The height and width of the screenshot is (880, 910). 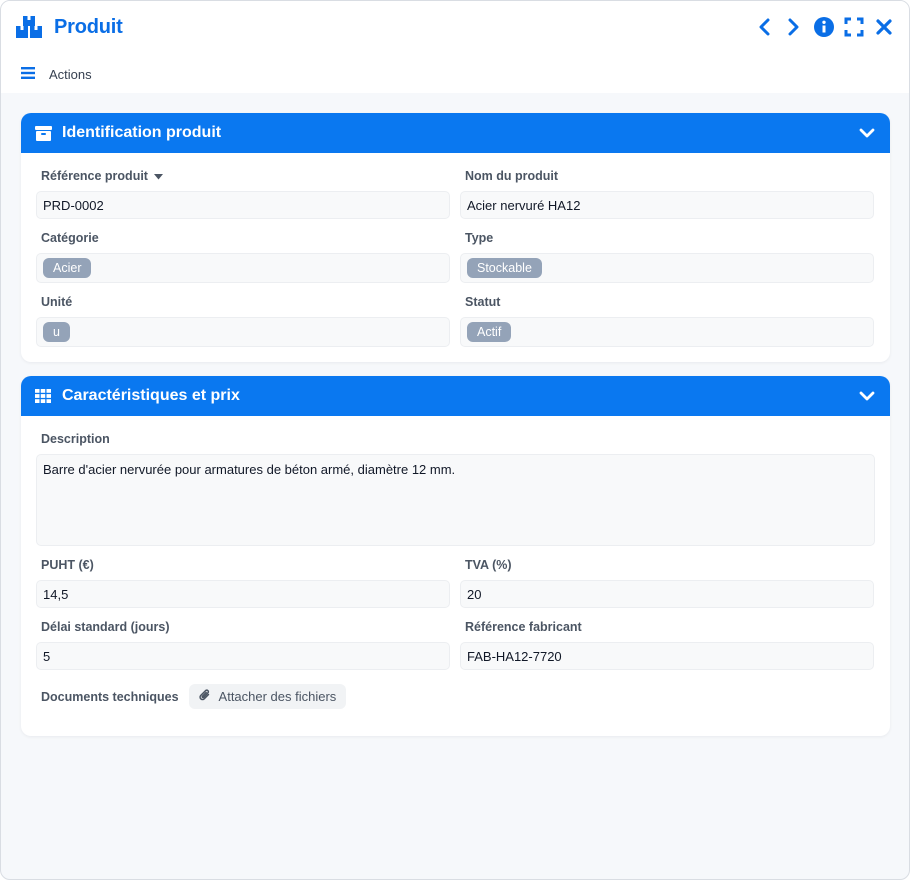 I want to click on reference-label-text: Référence produit, so click(x=94, y=176).